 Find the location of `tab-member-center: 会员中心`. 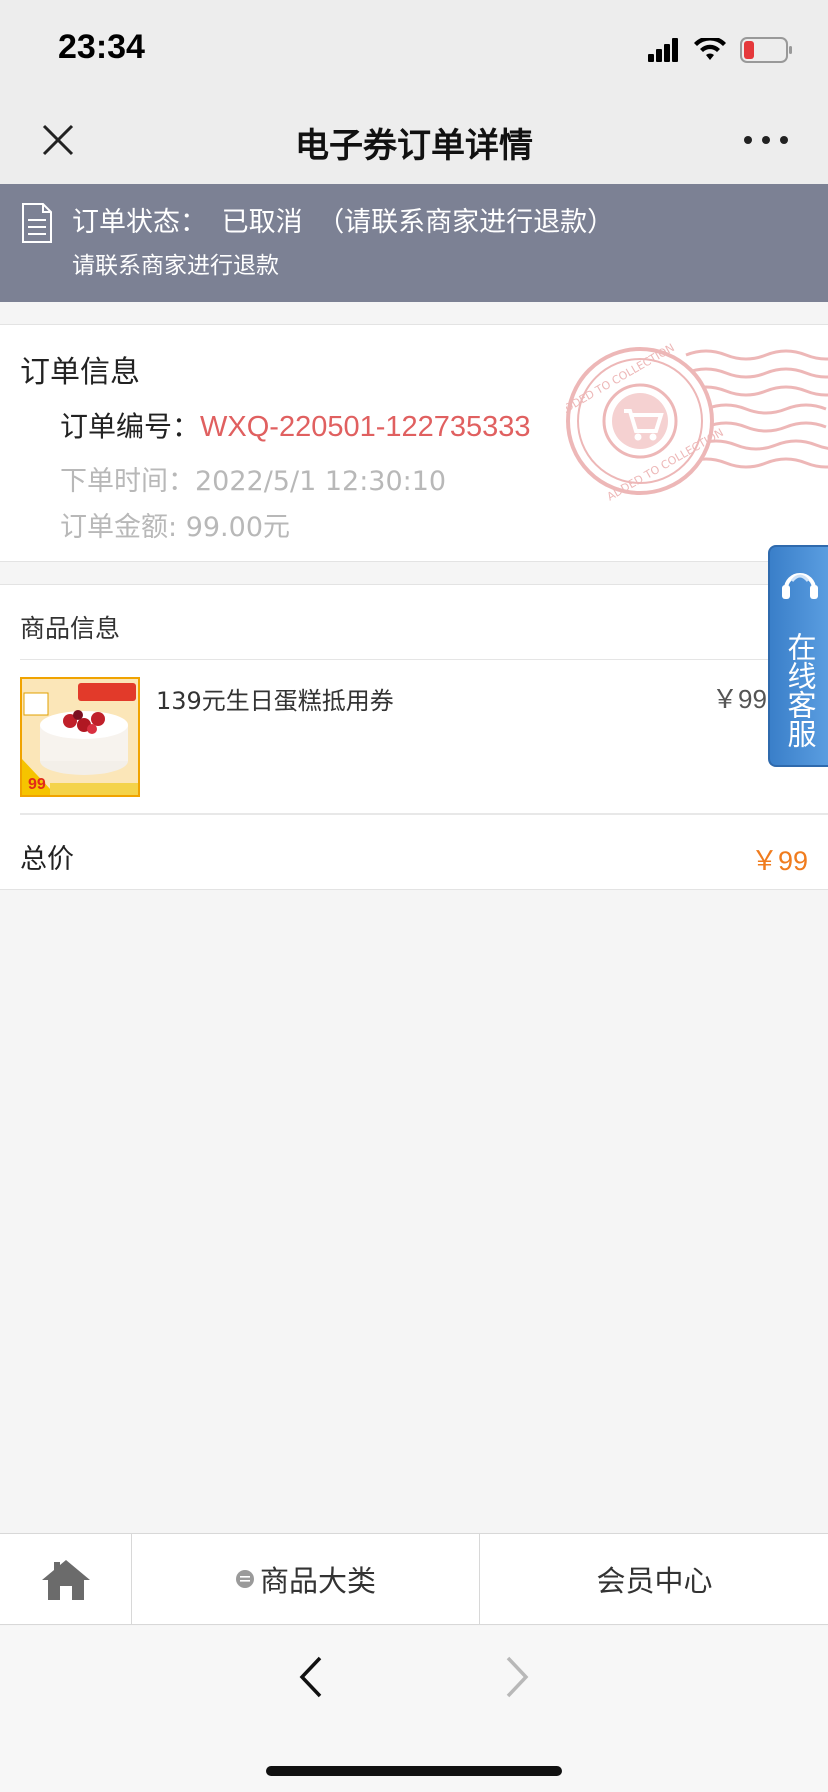

tab-member-center: 会员中心 is located at coordinates (654, 1579).